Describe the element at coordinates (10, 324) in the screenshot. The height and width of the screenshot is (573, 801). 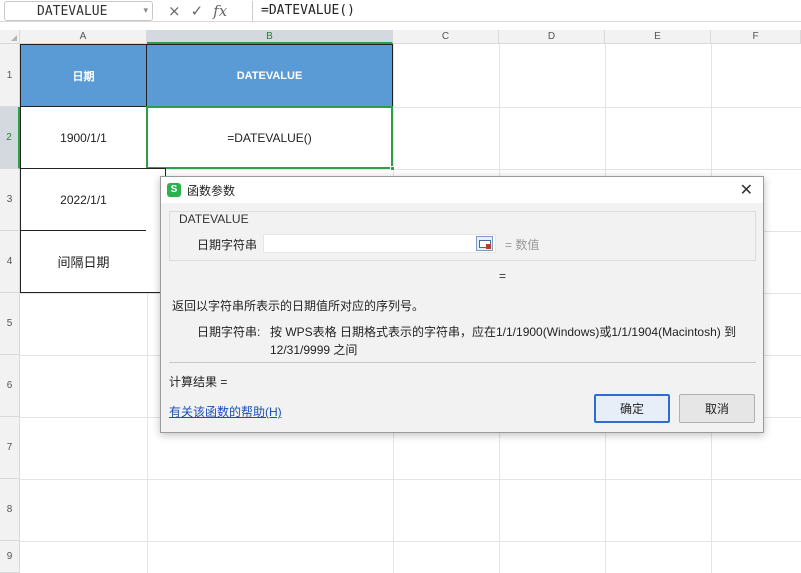
I see `row-header-5: 5` at that location.